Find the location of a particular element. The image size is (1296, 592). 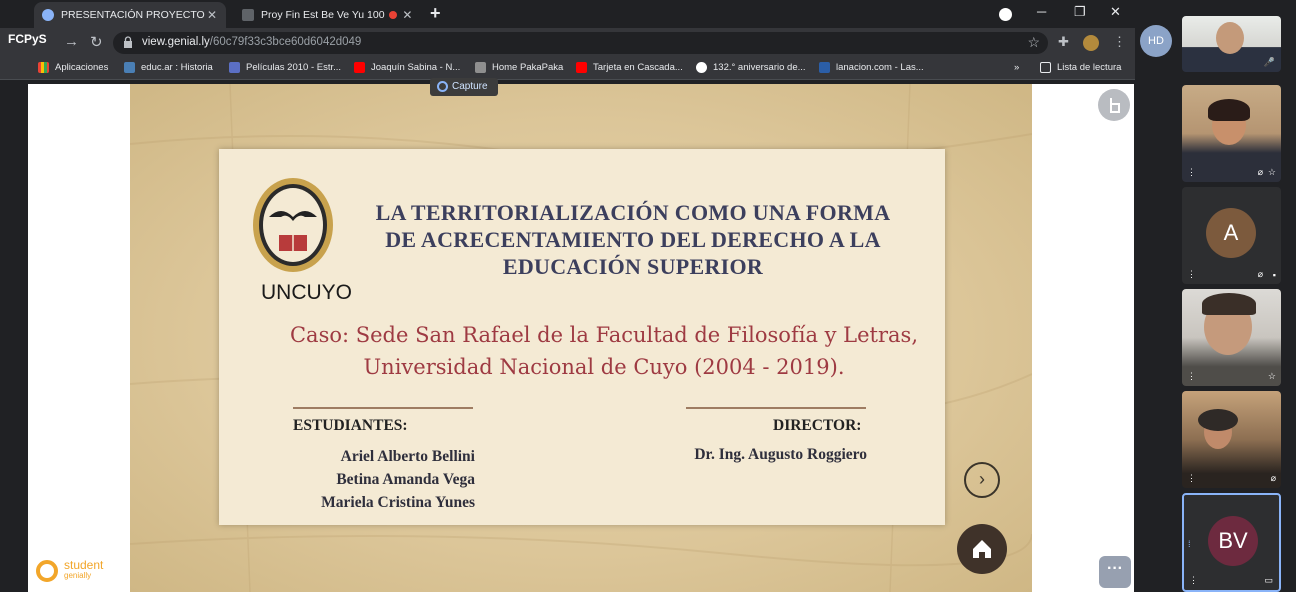

genially-line2: genially is located at coordinates (78, 575).